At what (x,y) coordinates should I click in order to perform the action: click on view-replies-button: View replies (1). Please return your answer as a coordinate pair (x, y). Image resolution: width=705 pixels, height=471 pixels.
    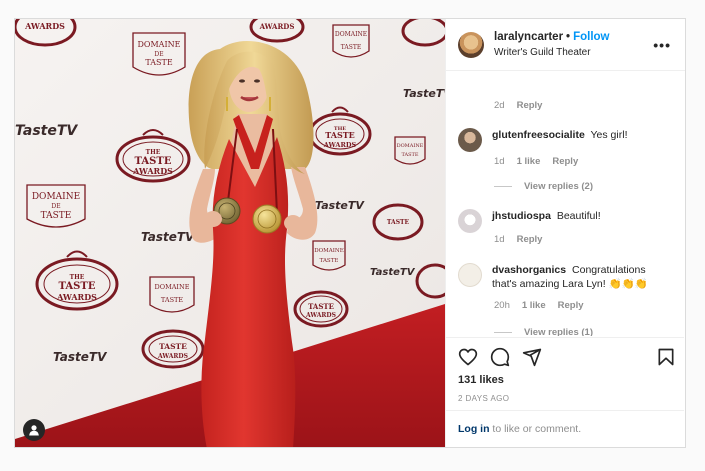
    Looking at the image, I should click on (543, 331).